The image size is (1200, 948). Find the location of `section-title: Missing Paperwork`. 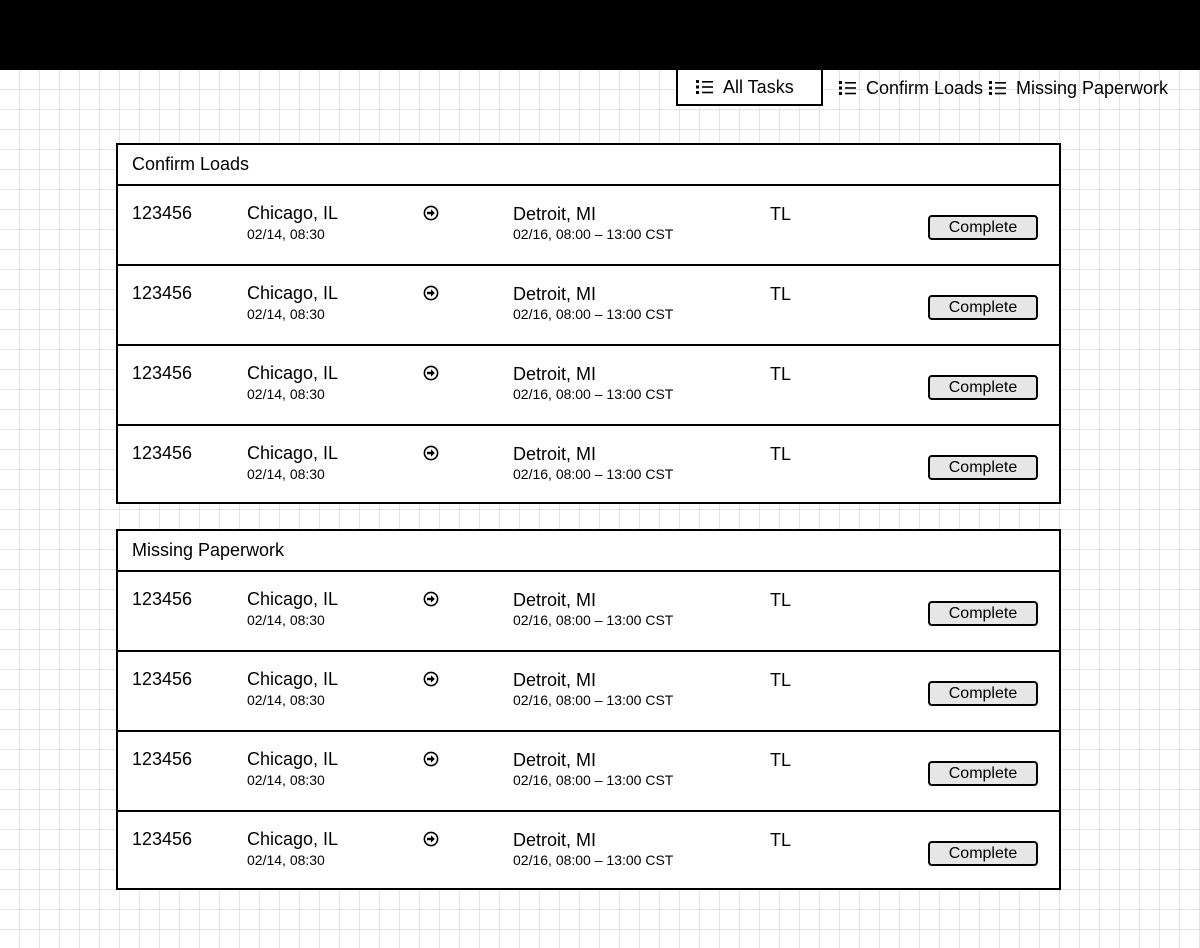

section-title: Missing Paperwork is located at coordinates (588, 551).